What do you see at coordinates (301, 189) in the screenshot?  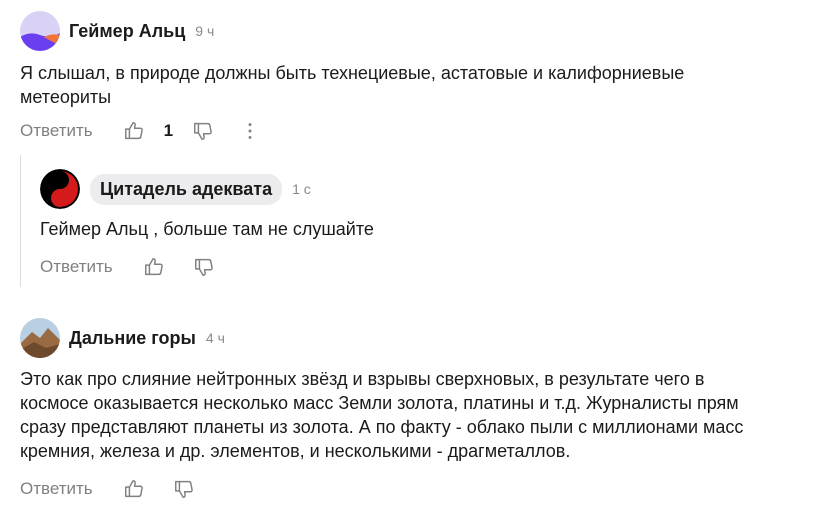 I see `timestamp: 1 с` at bounding box center [301, 189].